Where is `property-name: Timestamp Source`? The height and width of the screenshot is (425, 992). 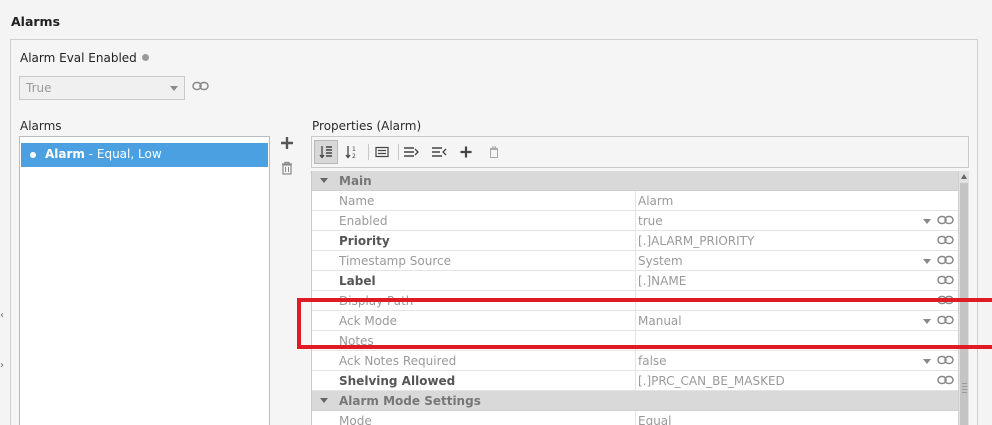 property-name: Timestamp Source is located at coordinates (395, 261).